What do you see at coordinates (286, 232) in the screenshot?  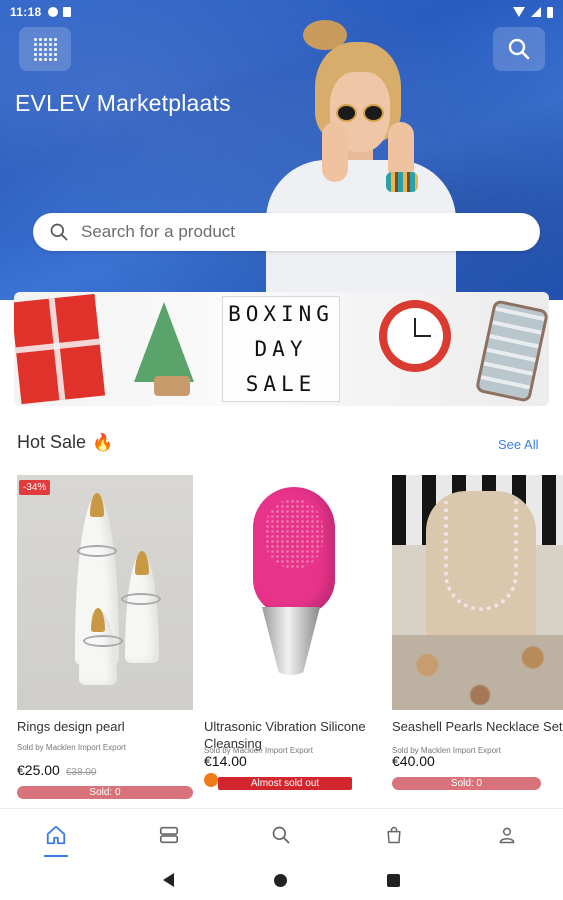 I see `search-input: Search for a product` at bounding box center [286, 232].